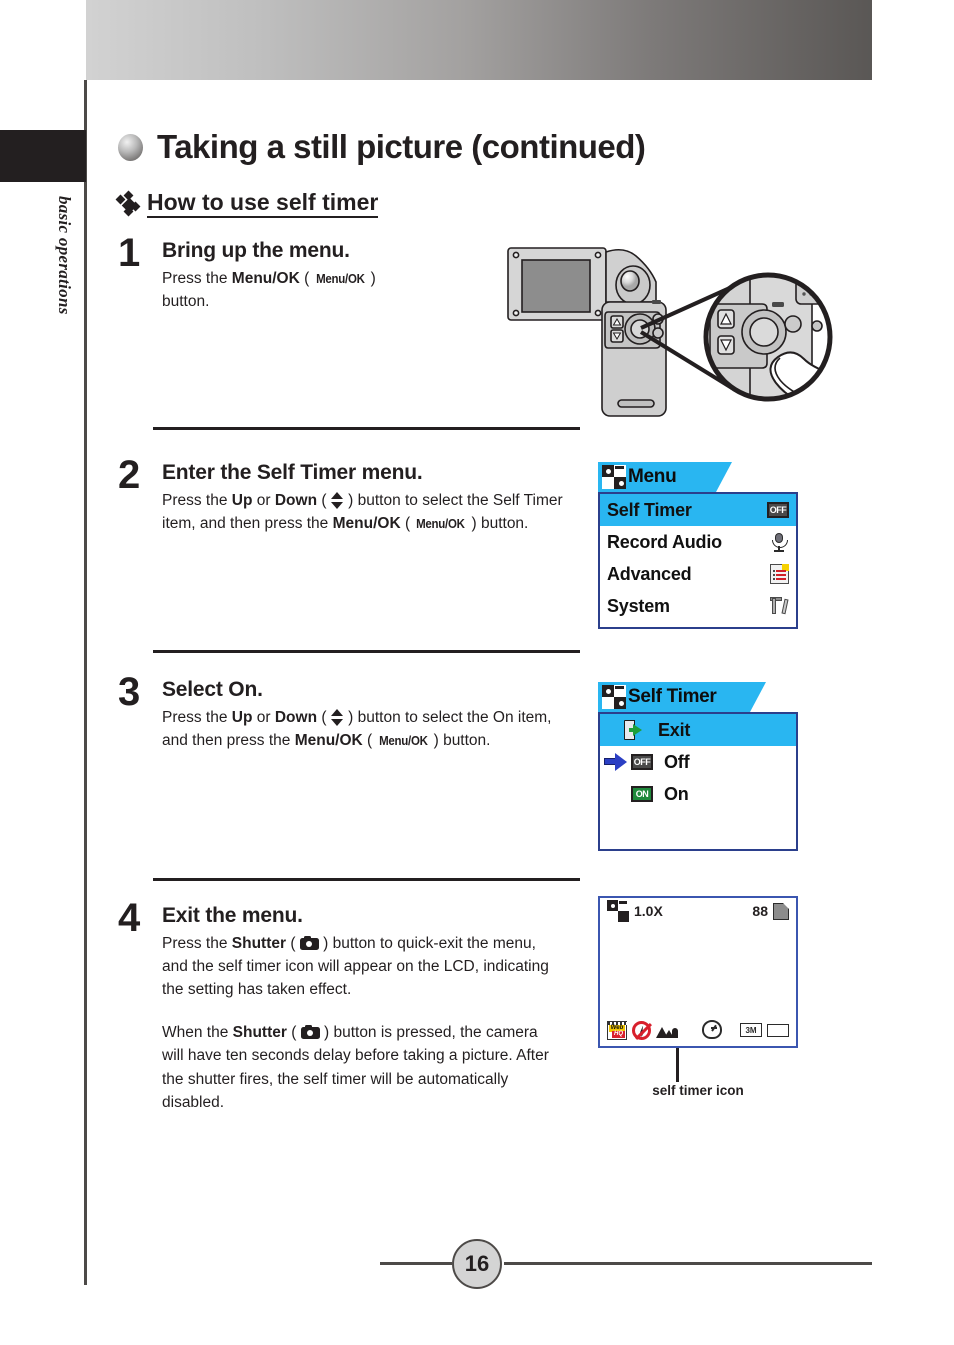 Image resolution: width=954 pixels, height=1345 pixels. Describe the element at coordinates (263, 501) in the screenshot. I see `step-2-t2: or` at that location.